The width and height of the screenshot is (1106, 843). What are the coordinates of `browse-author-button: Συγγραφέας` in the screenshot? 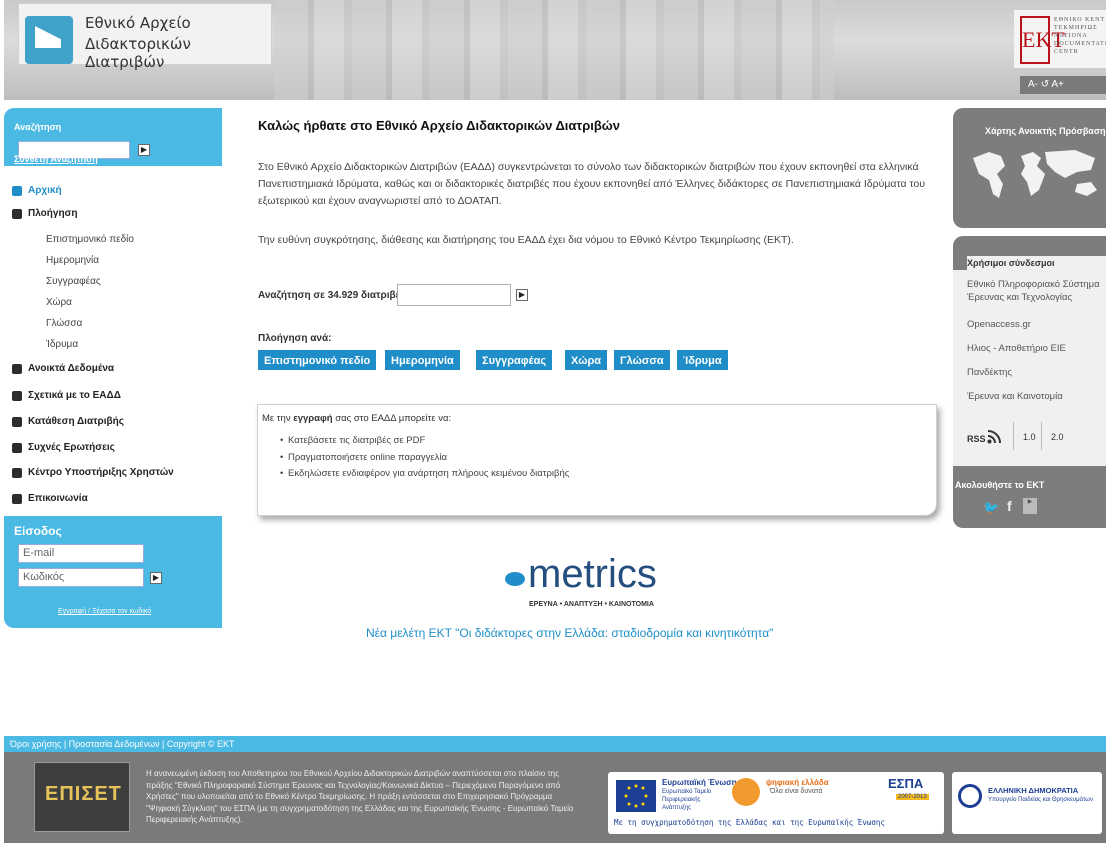 It's located at (514, 360).